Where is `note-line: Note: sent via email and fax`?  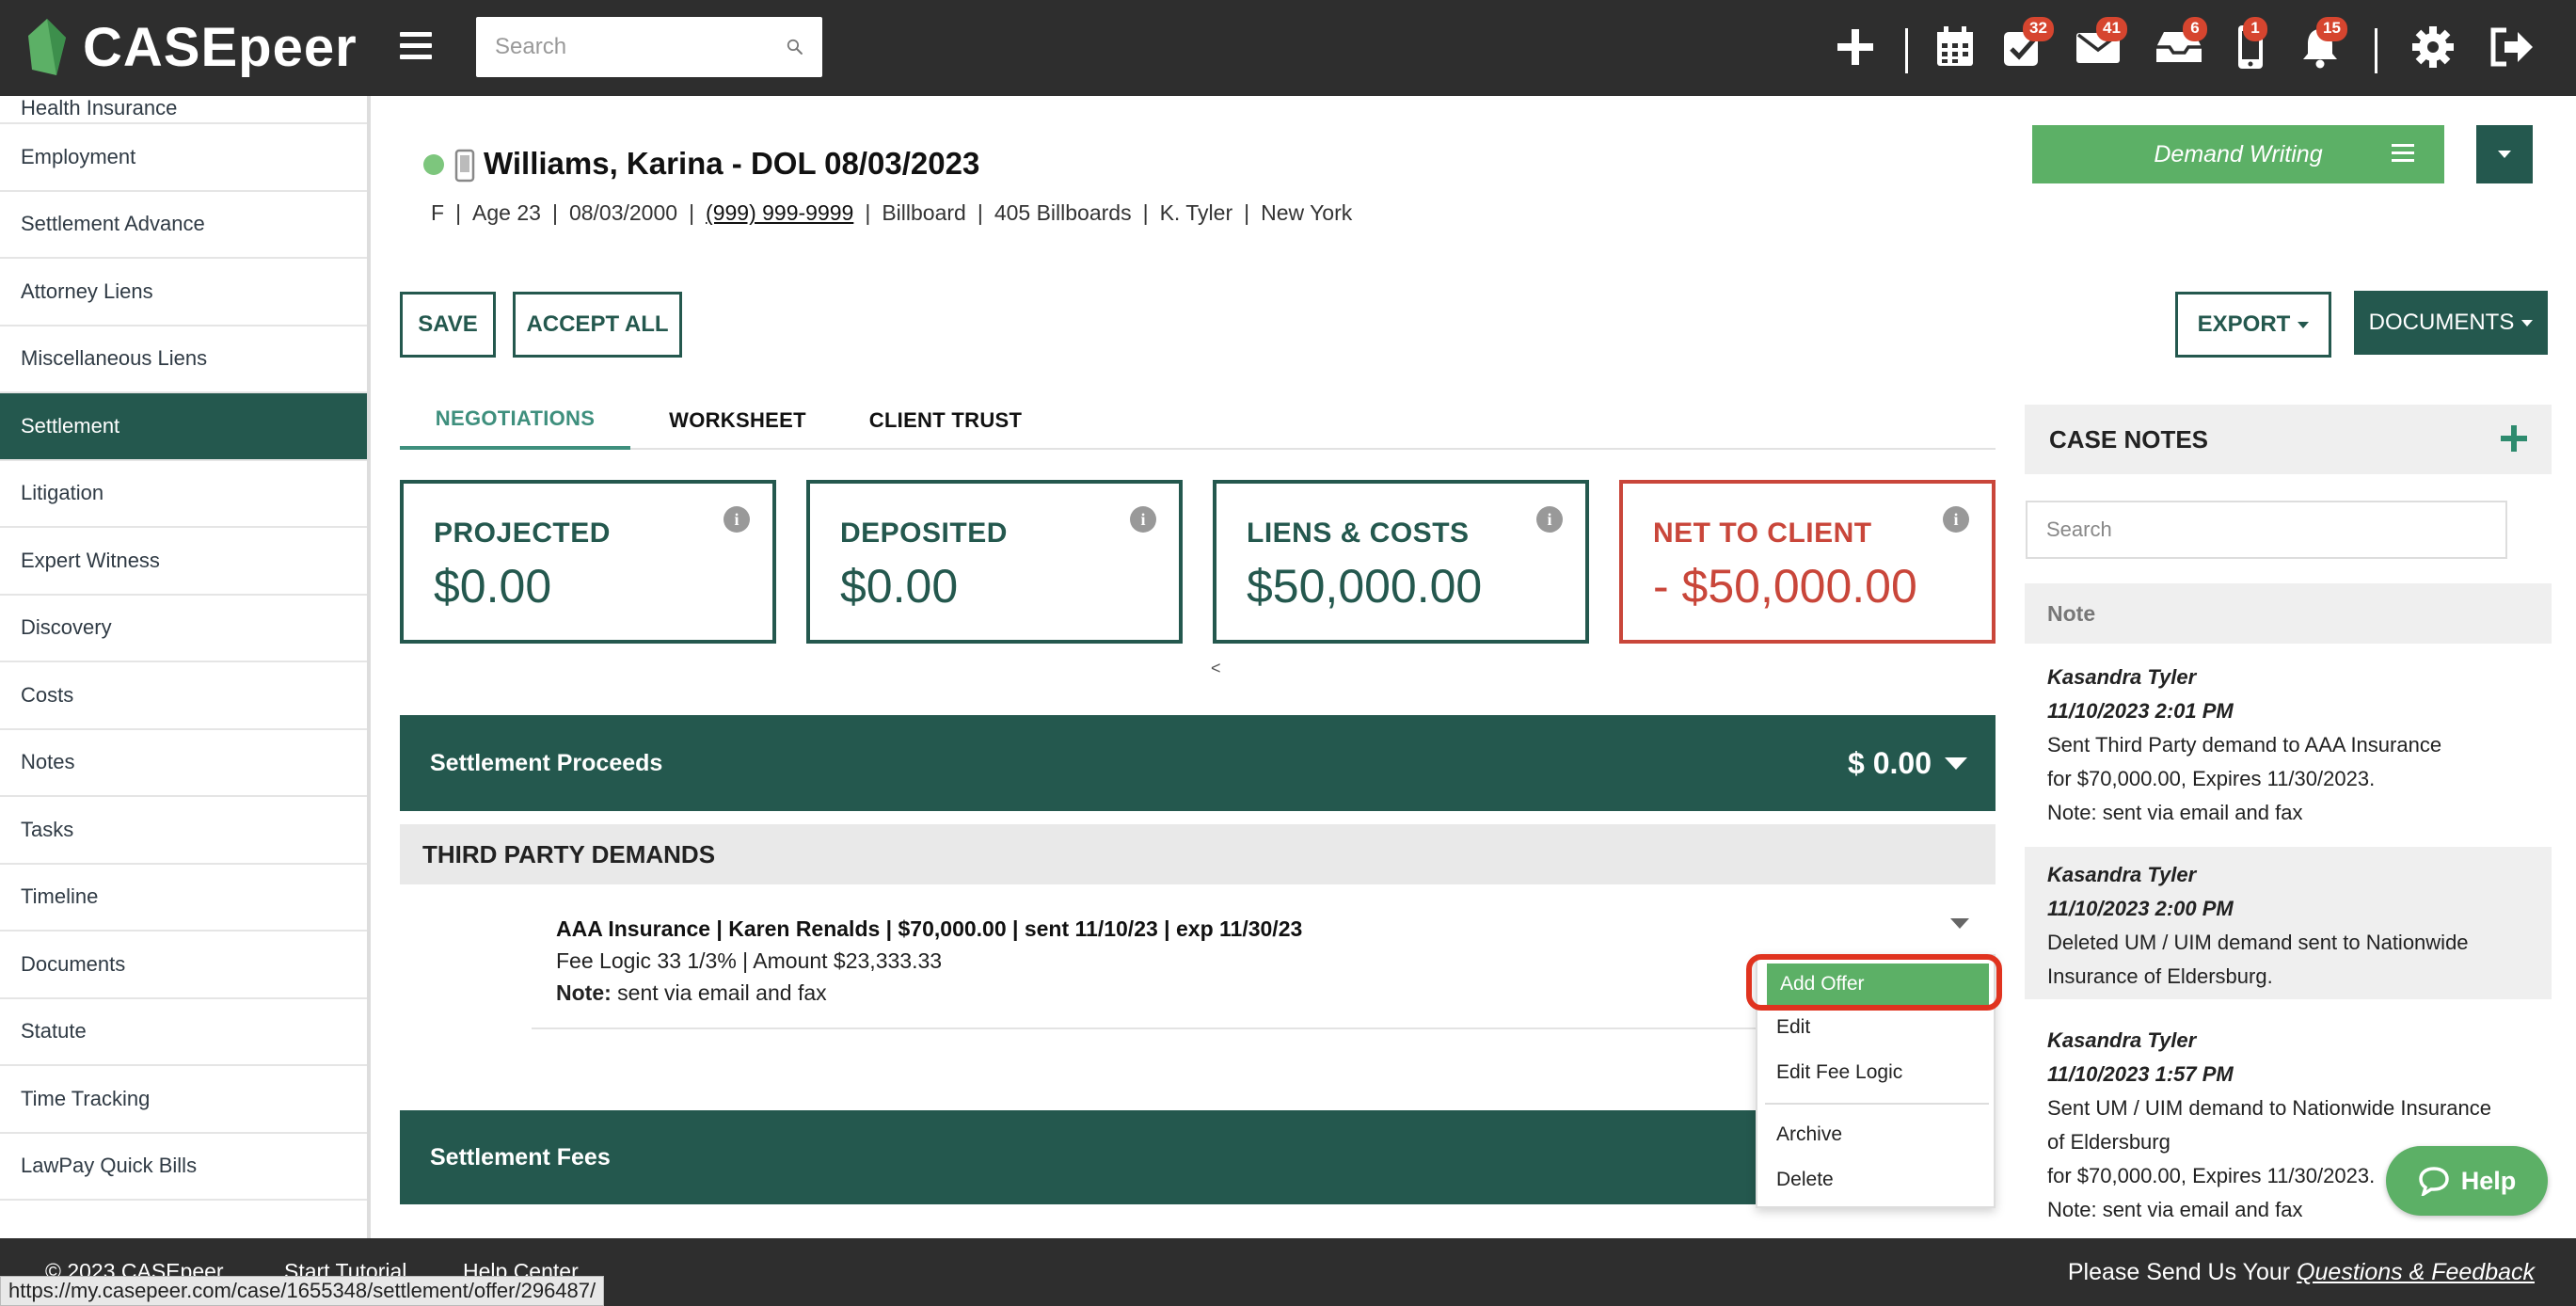 note-line: Note: sent via email and fax is located at coordinates (2175, 812).